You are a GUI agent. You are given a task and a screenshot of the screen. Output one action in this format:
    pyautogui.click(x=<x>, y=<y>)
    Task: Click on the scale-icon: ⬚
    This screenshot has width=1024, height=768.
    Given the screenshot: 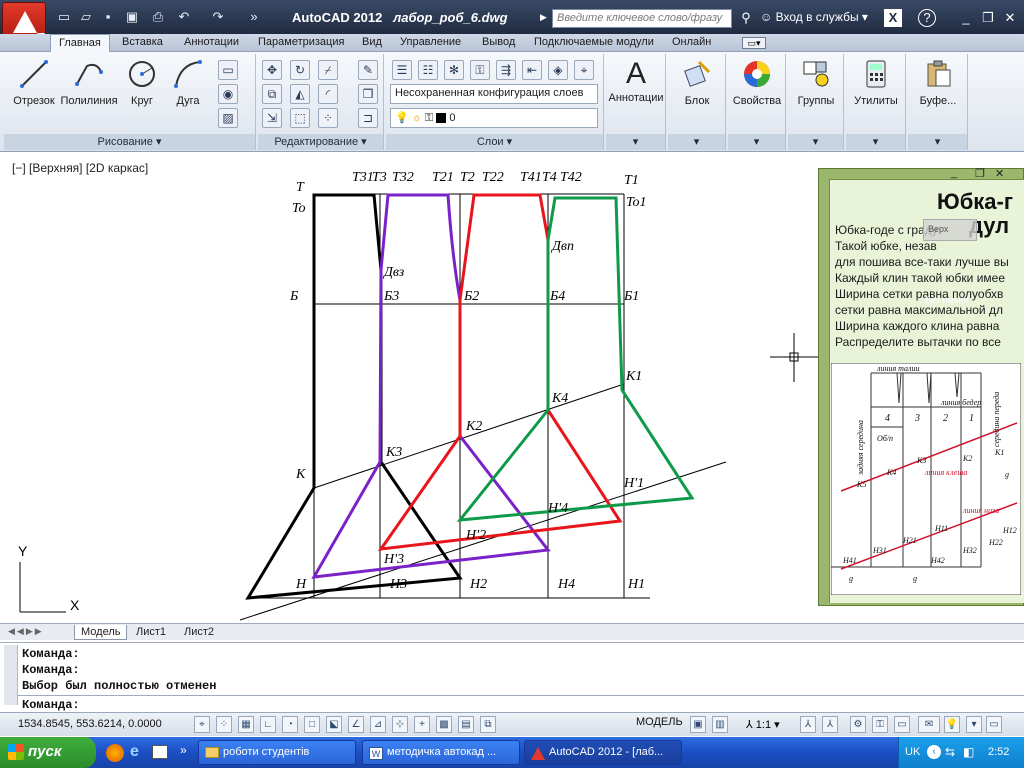 What is the action you would take?
    pyautogui.click(x=300, y=118)
    